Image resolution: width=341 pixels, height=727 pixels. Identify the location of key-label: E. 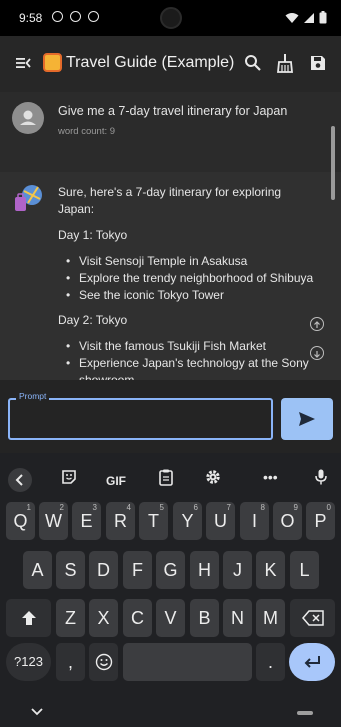
(86, 521).